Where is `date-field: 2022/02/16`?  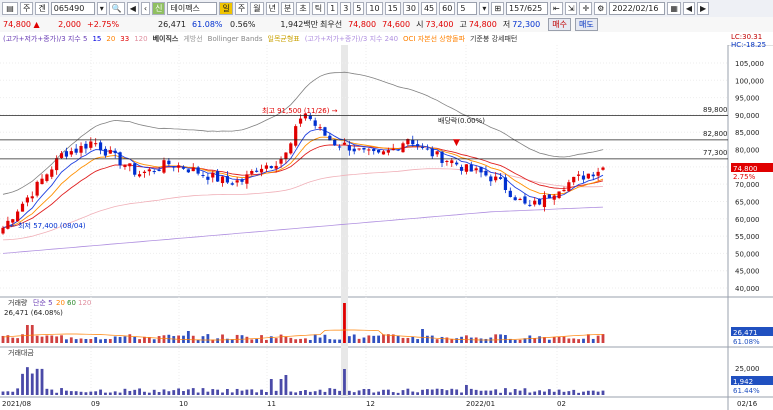
date-field: 2022/02/16 is located at coordinates (637, 8).